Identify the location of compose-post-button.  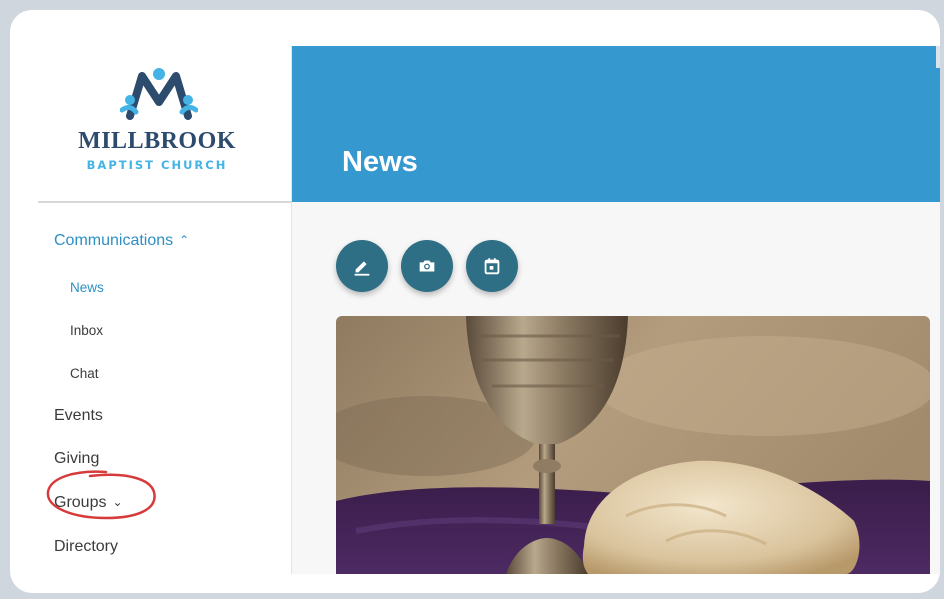
(362, 266).